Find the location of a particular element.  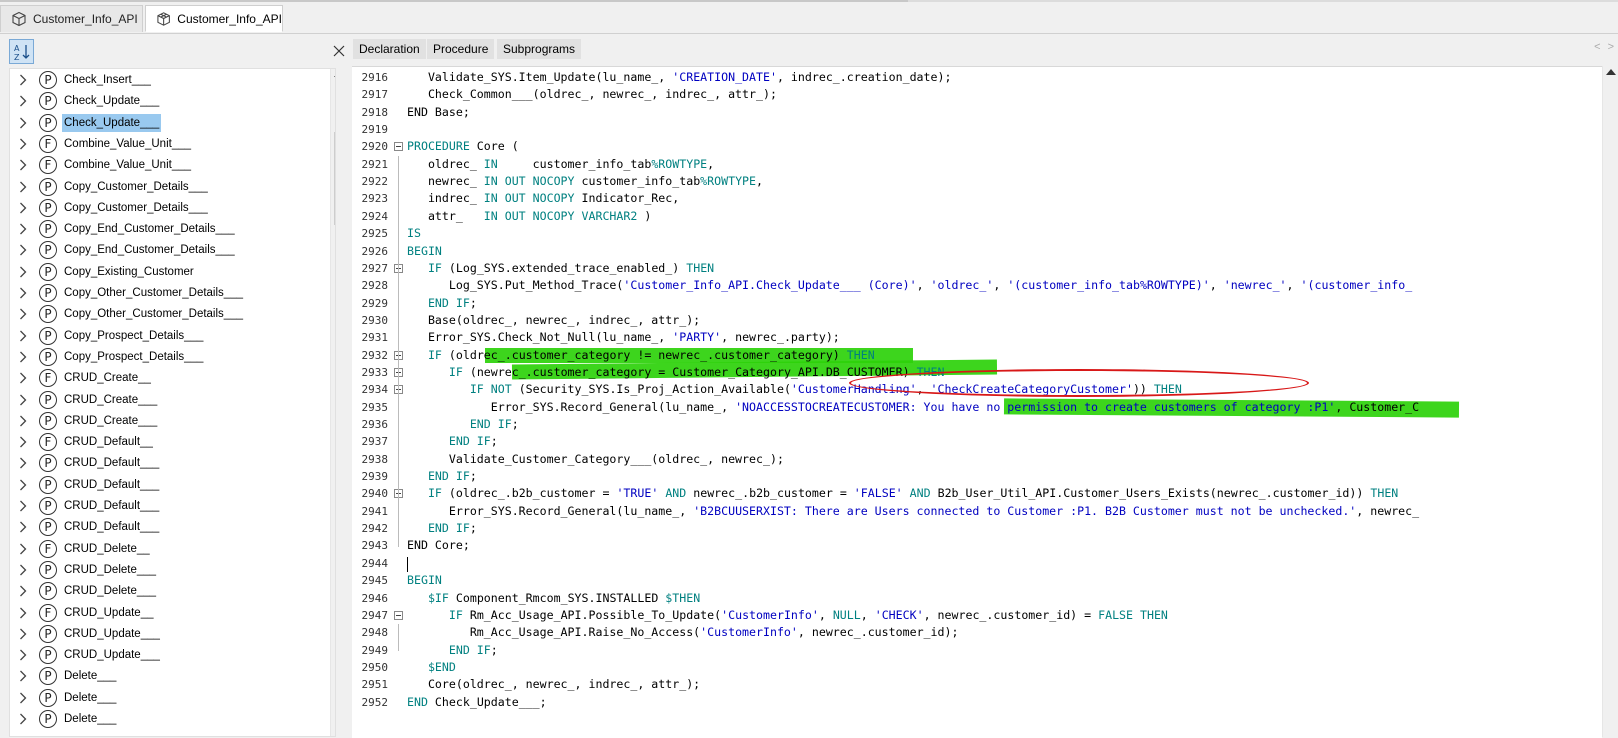

code-token: newrec_ is located at coordinates (445, 181).